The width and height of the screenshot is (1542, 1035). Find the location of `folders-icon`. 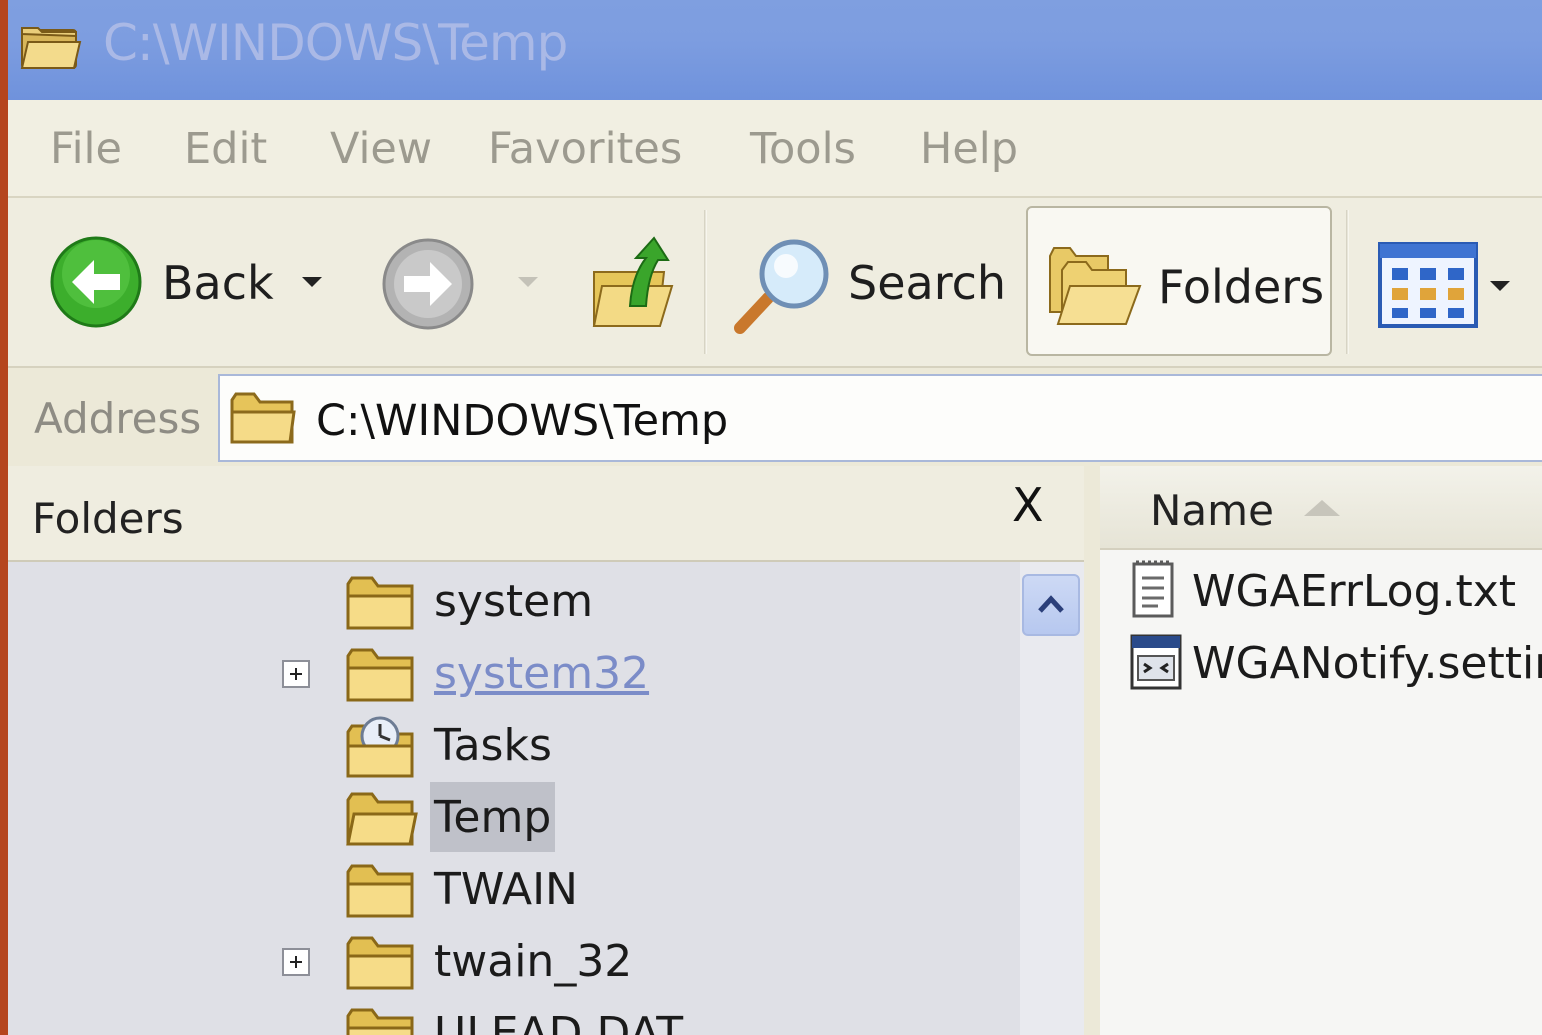

folders-icon is located at coordinates (1094, 287).